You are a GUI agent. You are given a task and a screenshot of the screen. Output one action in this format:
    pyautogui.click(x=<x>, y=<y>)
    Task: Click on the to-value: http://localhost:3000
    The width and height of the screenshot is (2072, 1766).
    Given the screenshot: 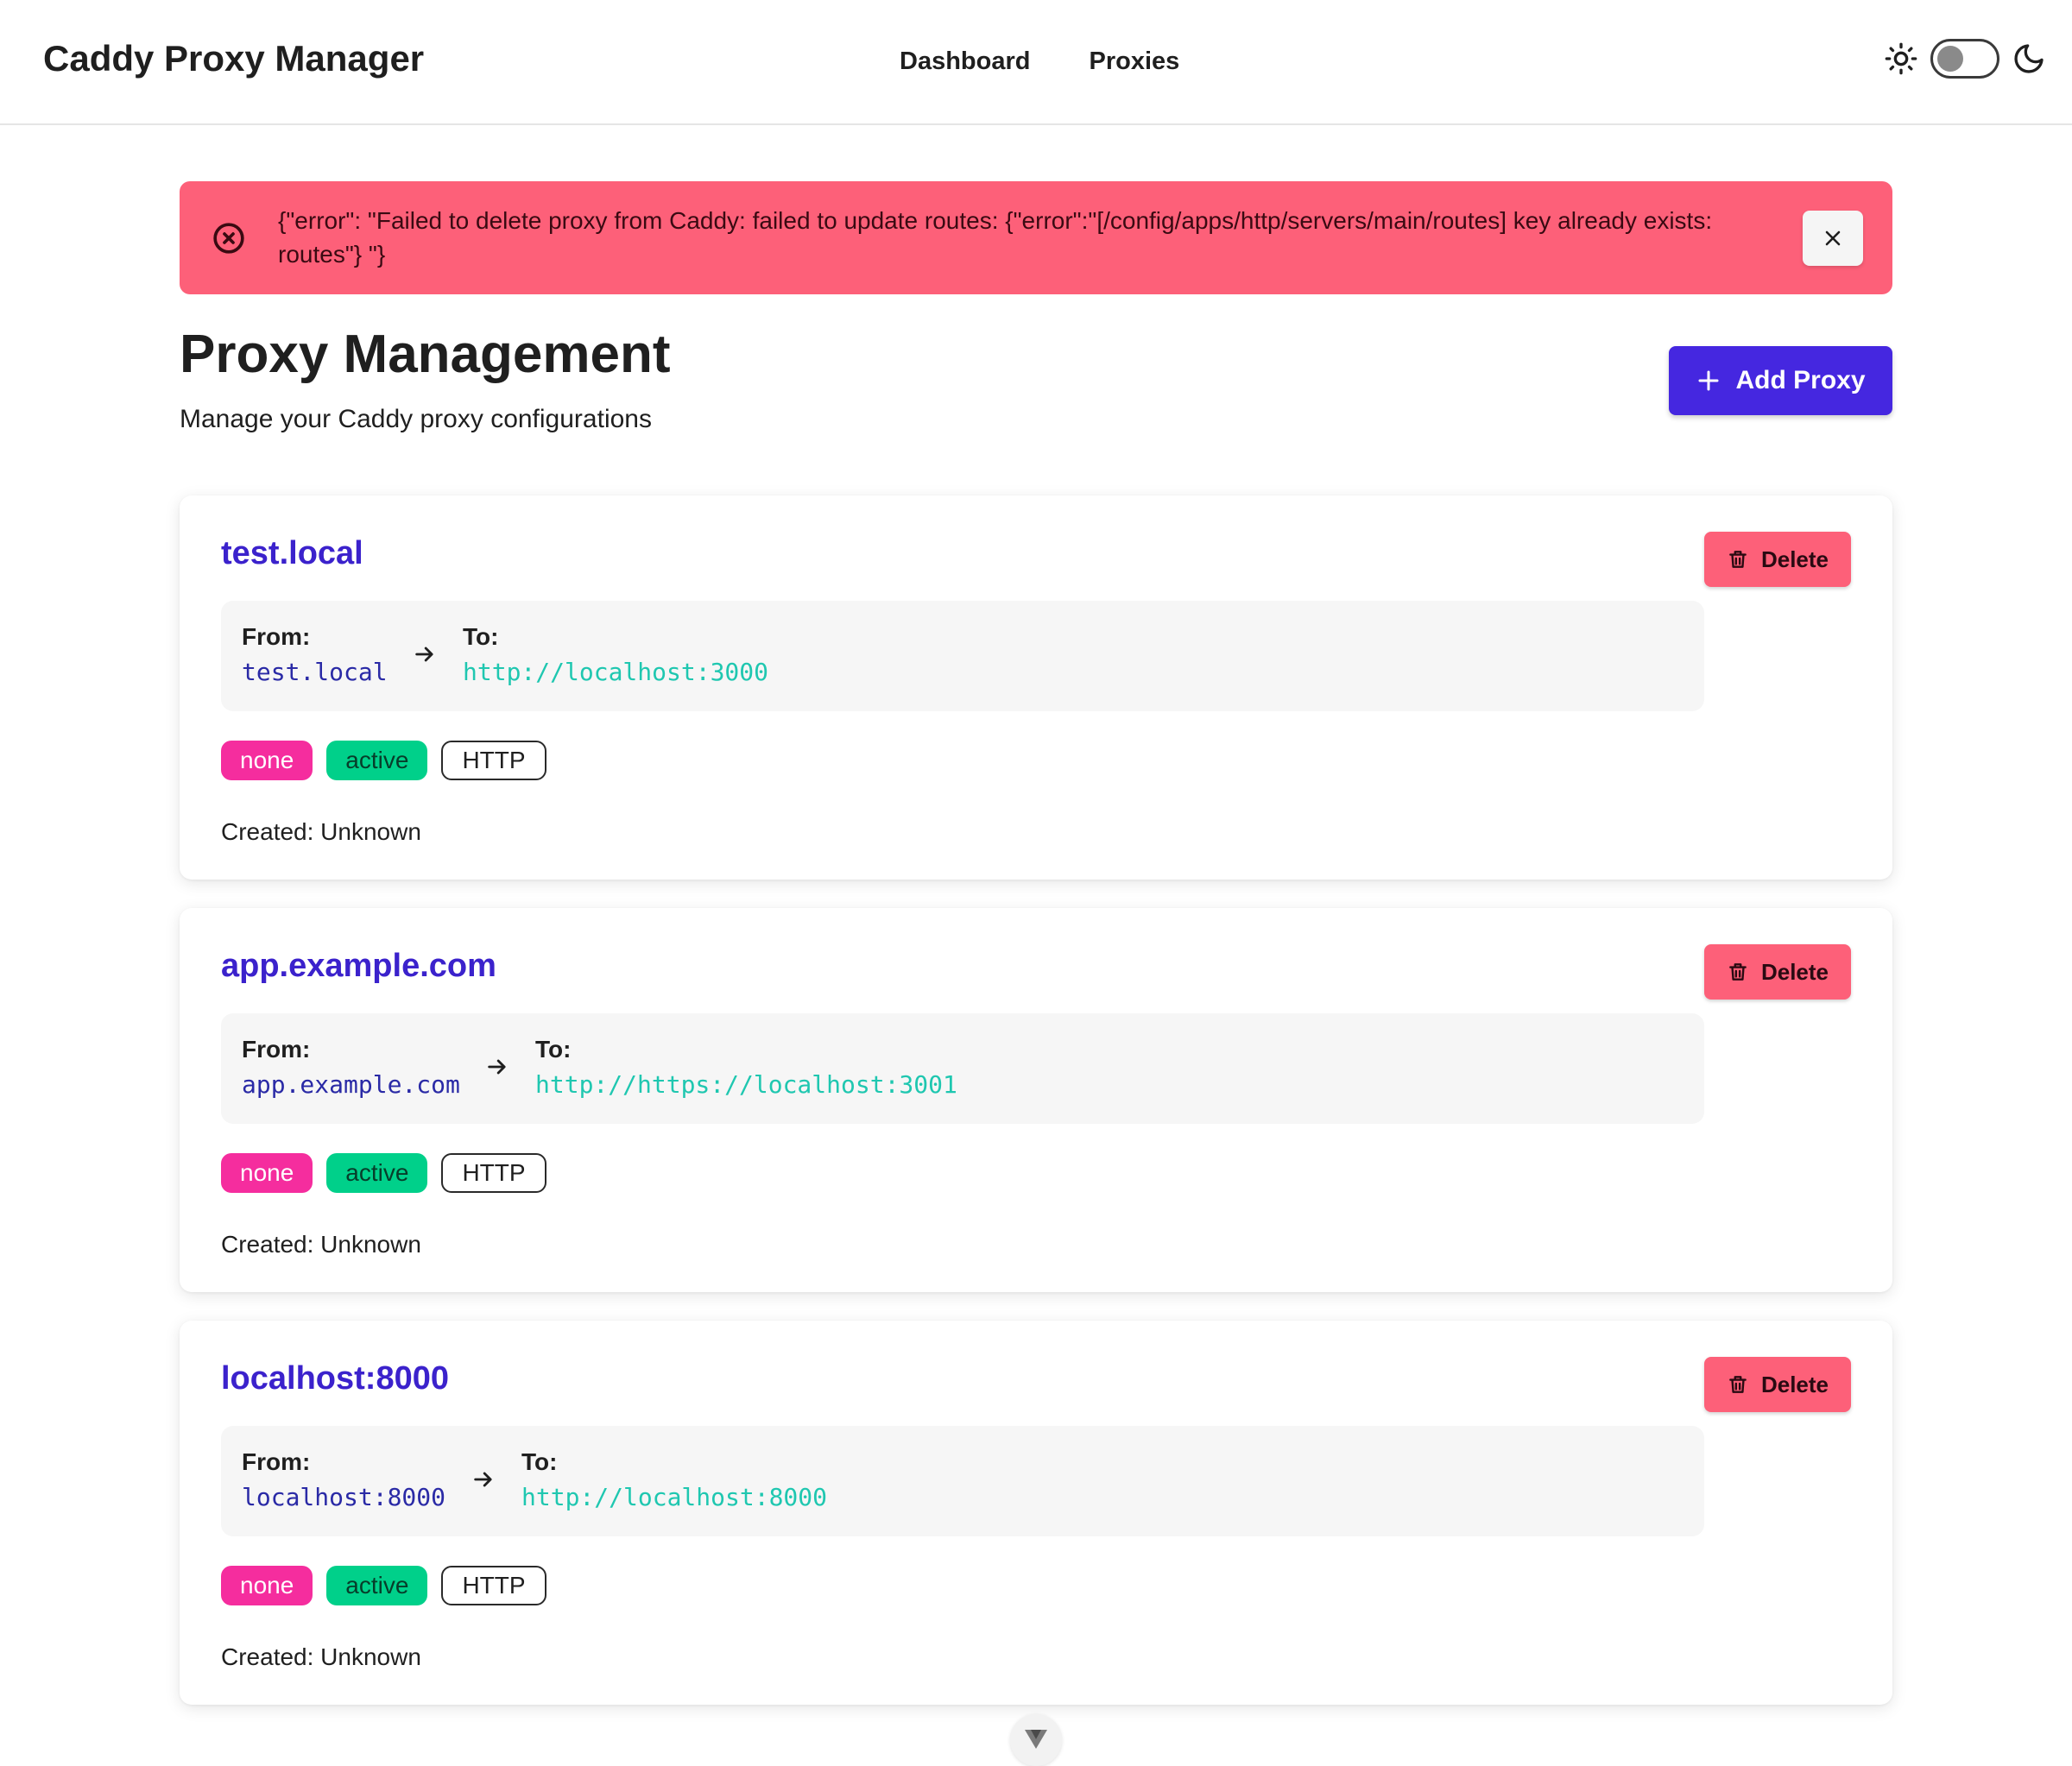 What is the action you would take?
    pyautogui.click(x=615, y=672)
    